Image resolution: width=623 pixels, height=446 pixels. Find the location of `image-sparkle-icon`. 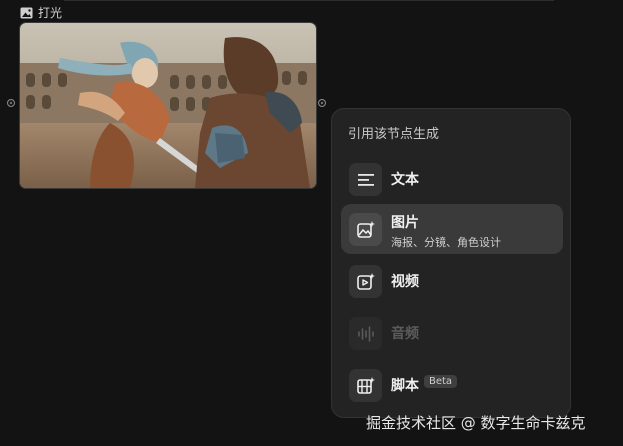

image-sparkle-icon is located at coordinates (365, 229).